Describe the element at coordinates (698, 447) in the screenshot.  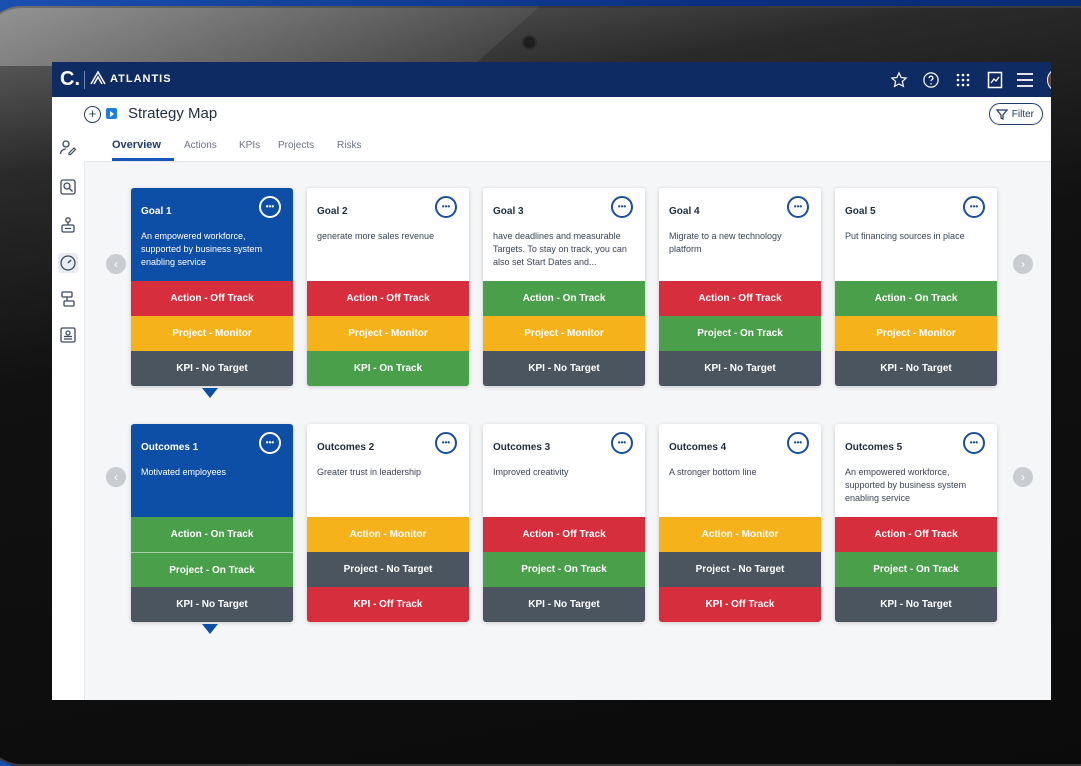
I see `outcome-title: Outcomes 4` at that location.